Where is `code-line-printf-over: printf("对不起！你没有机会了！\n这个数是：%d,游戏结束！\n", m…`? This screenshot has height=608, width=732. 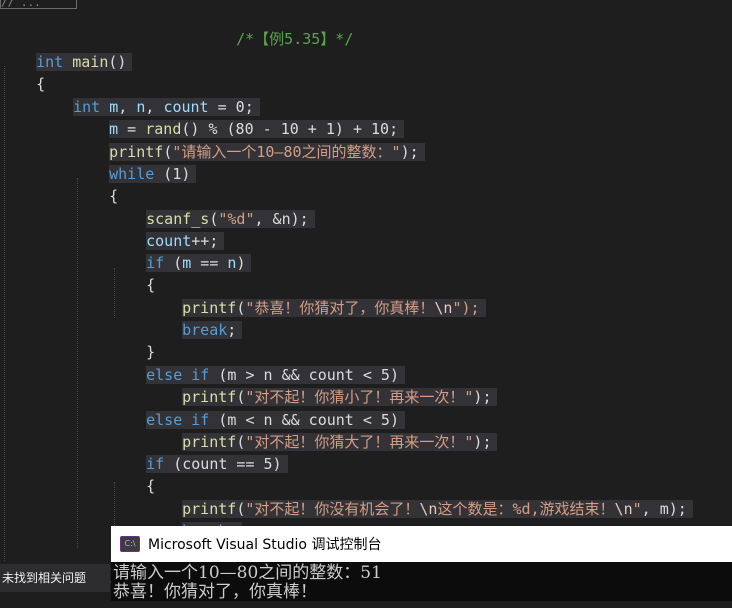 code-line-printf-over: printf("对不起！你没有机会了！\n这个数是：%d,游戏结束！\n", m… is located at coordinates (419, 497).